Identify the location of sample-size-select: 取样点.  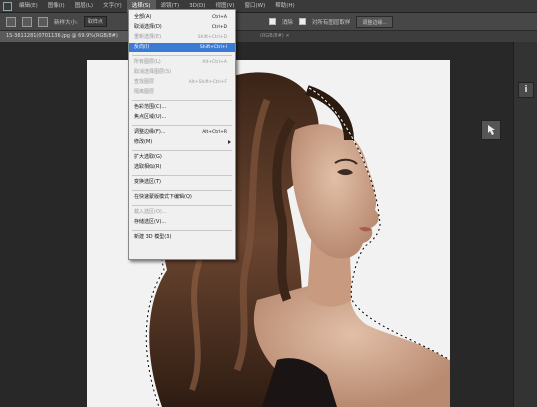
(95, 21).